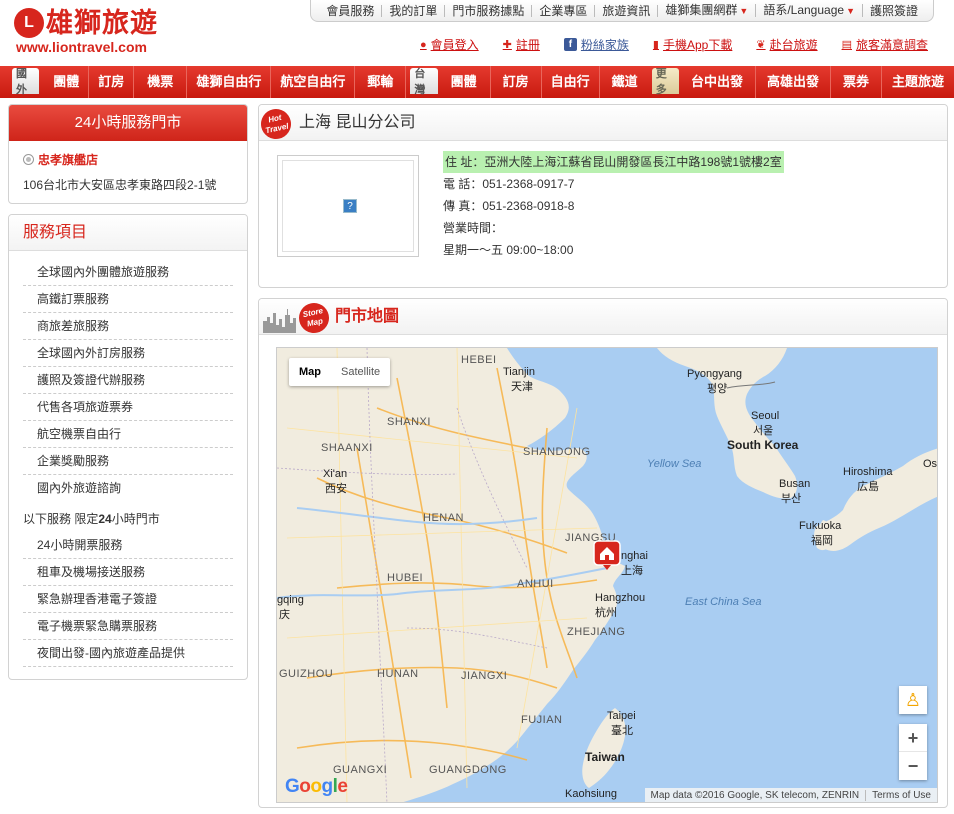 Image resolution: width=954 pixels, height=814 pixels. I want to click on zoom-control: + −, so click(913, 752).